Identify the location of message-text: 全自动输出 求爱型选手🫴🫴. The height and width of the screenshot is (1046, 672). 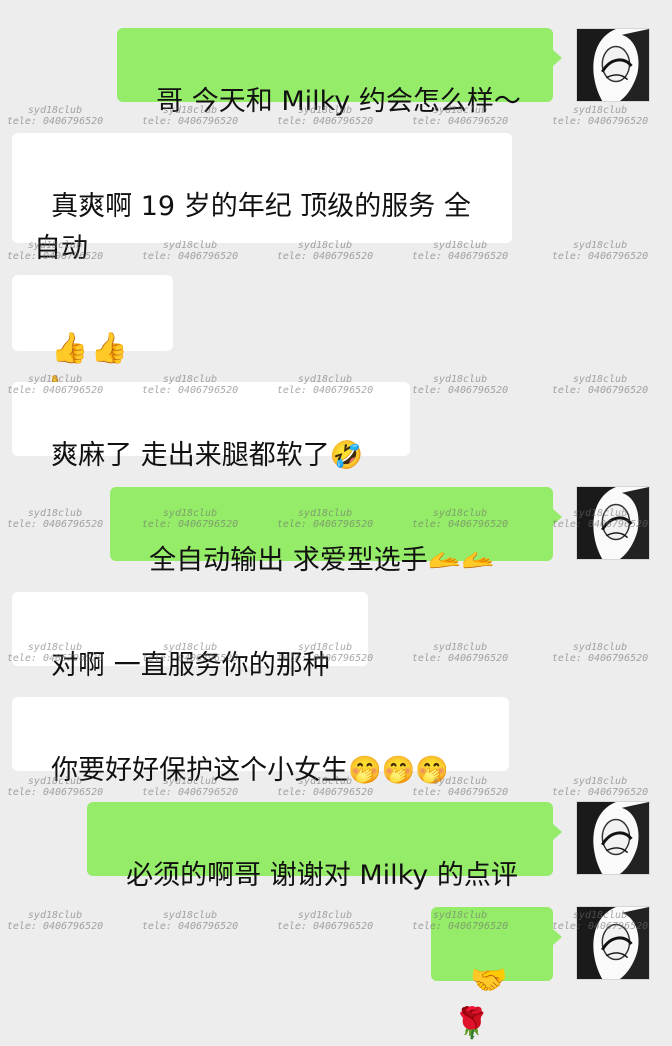
(322, 560).